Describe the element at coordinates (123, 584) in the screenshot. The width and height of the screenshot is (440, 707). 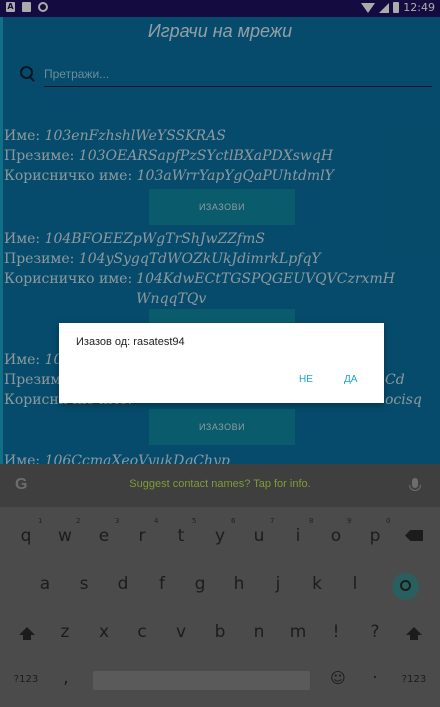
I see `key-d: d` at that location.